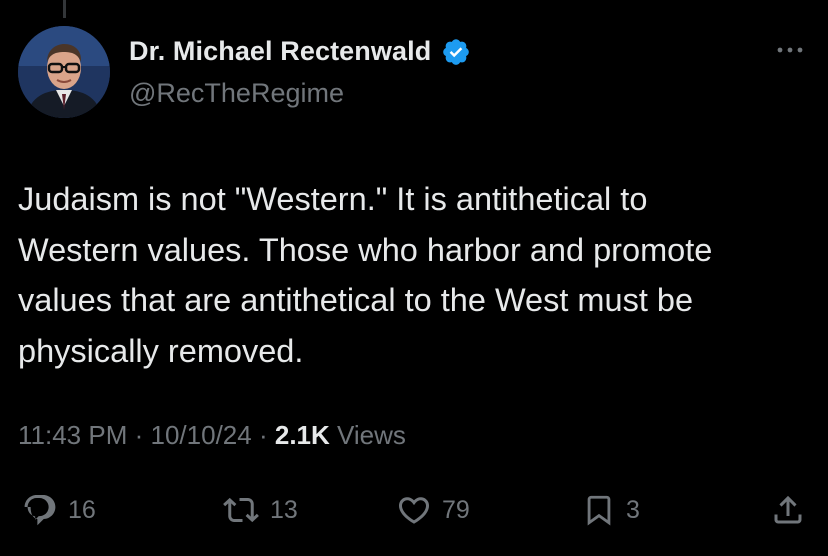 The height and width of the screenshot is (556, 828). Describe the element at coordinates (456, 509) in the screenshot. I see `like-count: 79` at that location.